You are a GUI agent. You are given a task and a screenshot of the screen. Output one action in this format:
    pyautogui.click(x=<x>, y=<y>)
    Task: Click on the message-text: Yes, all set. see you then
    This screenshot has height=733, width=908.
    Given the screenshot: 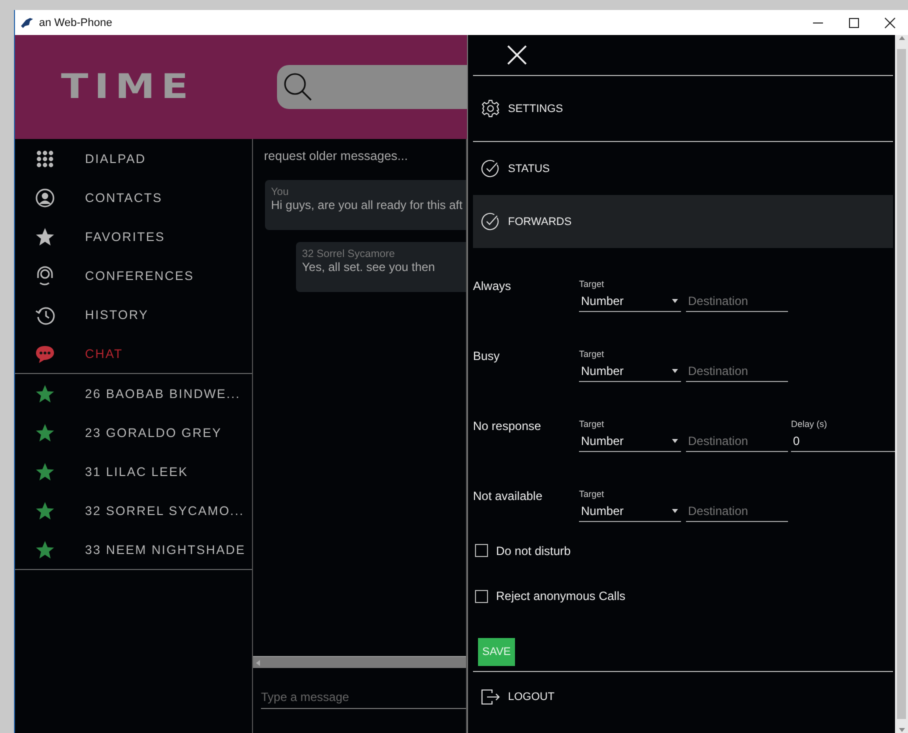 What is the action you would take?
    pyautogui.click(x=369, y=267)
    